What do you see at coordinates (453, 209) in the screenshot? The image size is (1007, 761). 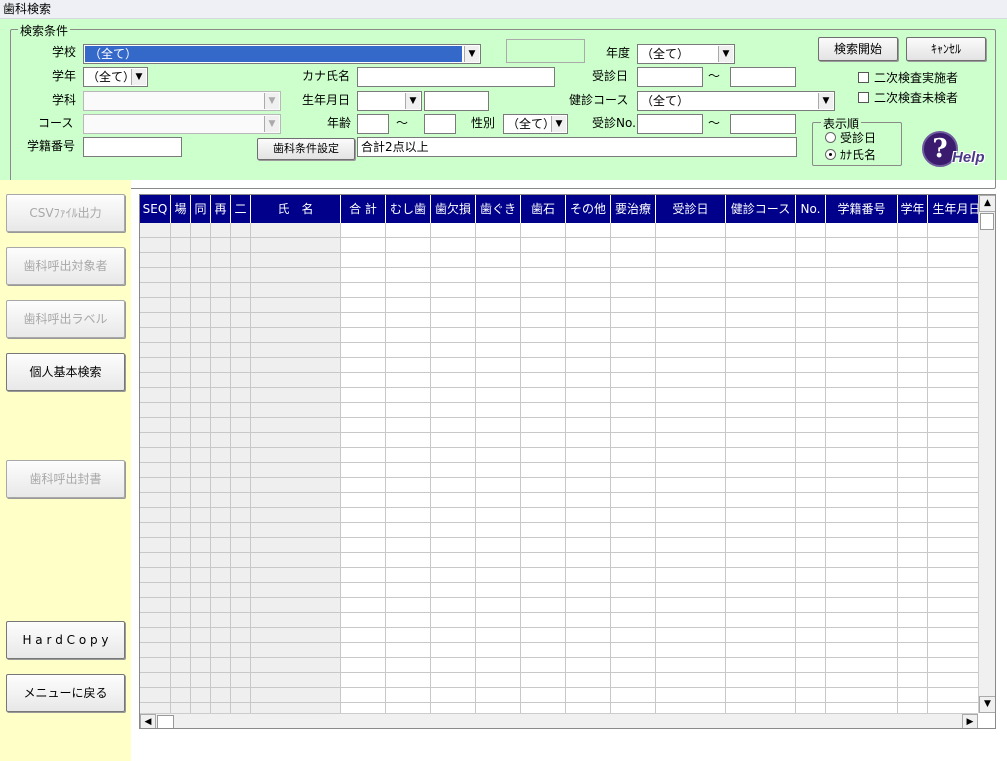 I see `column-header: 歯欠損` at bounding box center [453, 209].